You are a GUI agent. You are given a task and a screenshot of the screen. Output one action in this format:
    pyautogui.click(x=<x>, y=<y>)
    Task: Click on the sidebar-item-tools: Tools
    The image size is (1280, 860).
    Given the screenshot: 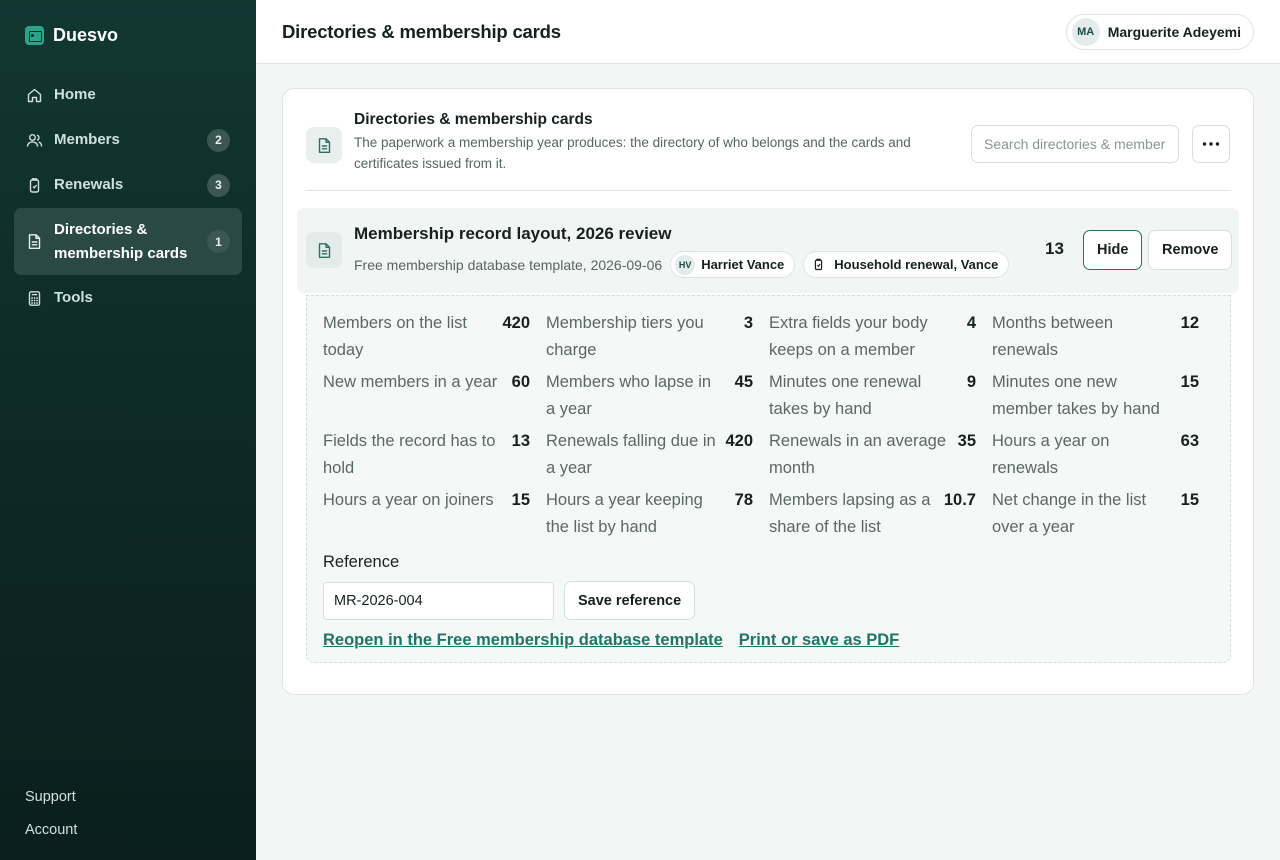 What is the action you would take?
    pyautogui.click(x=128, y=298)
    